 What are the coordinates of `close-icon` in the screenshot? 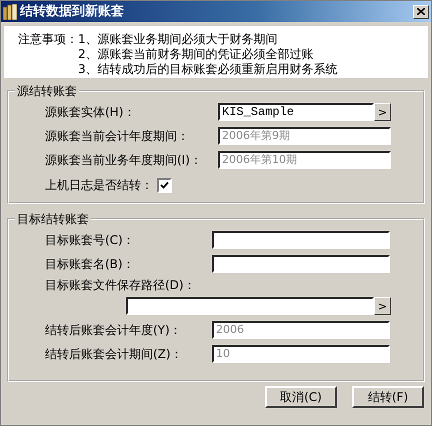 It's located at (421, 11).